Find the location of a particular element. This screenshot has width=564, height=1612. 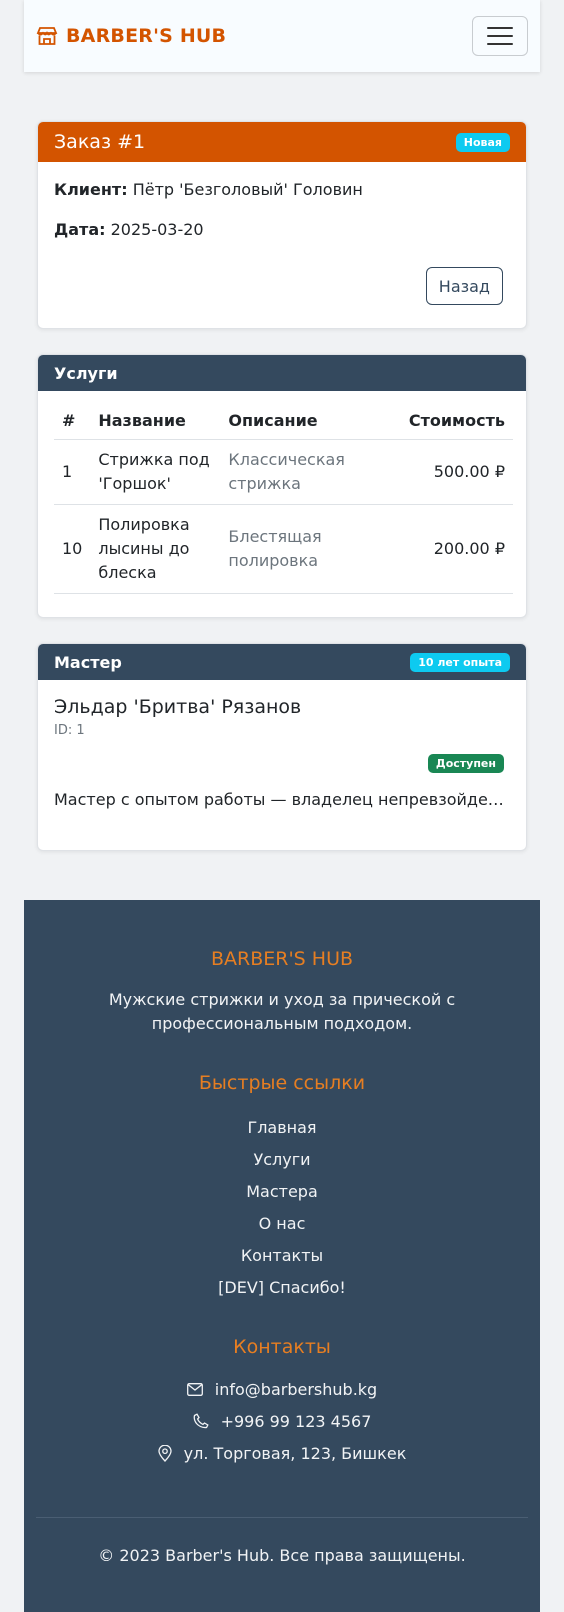

column-header: # is located at coordinates (72, 421).